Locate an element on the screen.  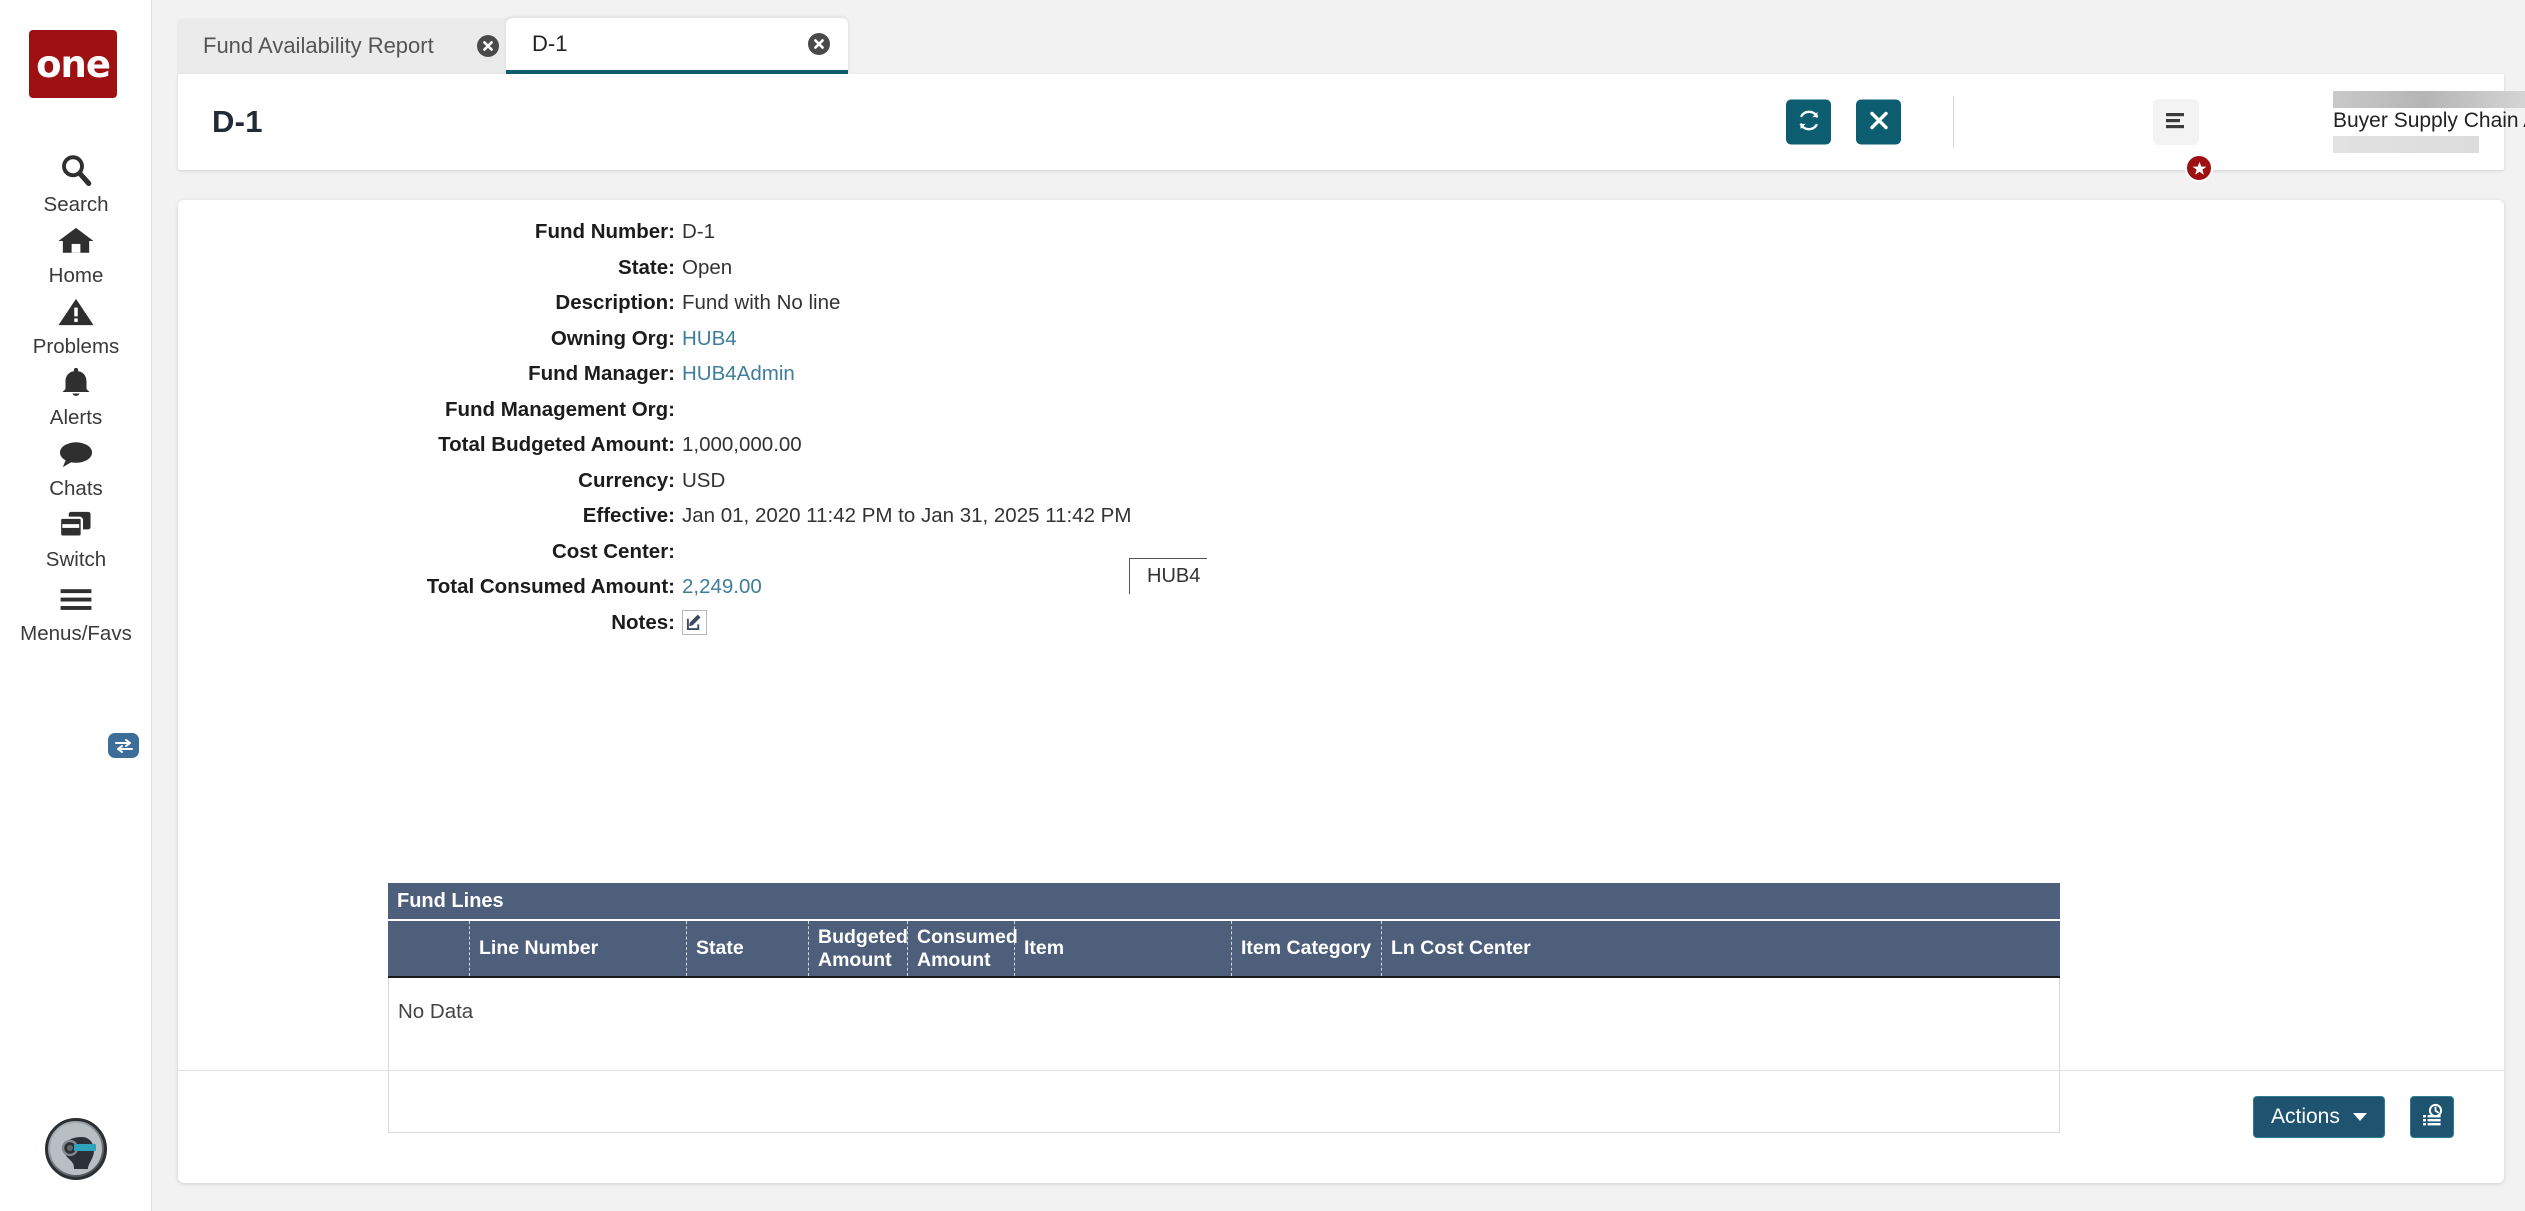
table-column-header-ln-cost-center: Ln Cost Center is located at coordinates (1456, 948).